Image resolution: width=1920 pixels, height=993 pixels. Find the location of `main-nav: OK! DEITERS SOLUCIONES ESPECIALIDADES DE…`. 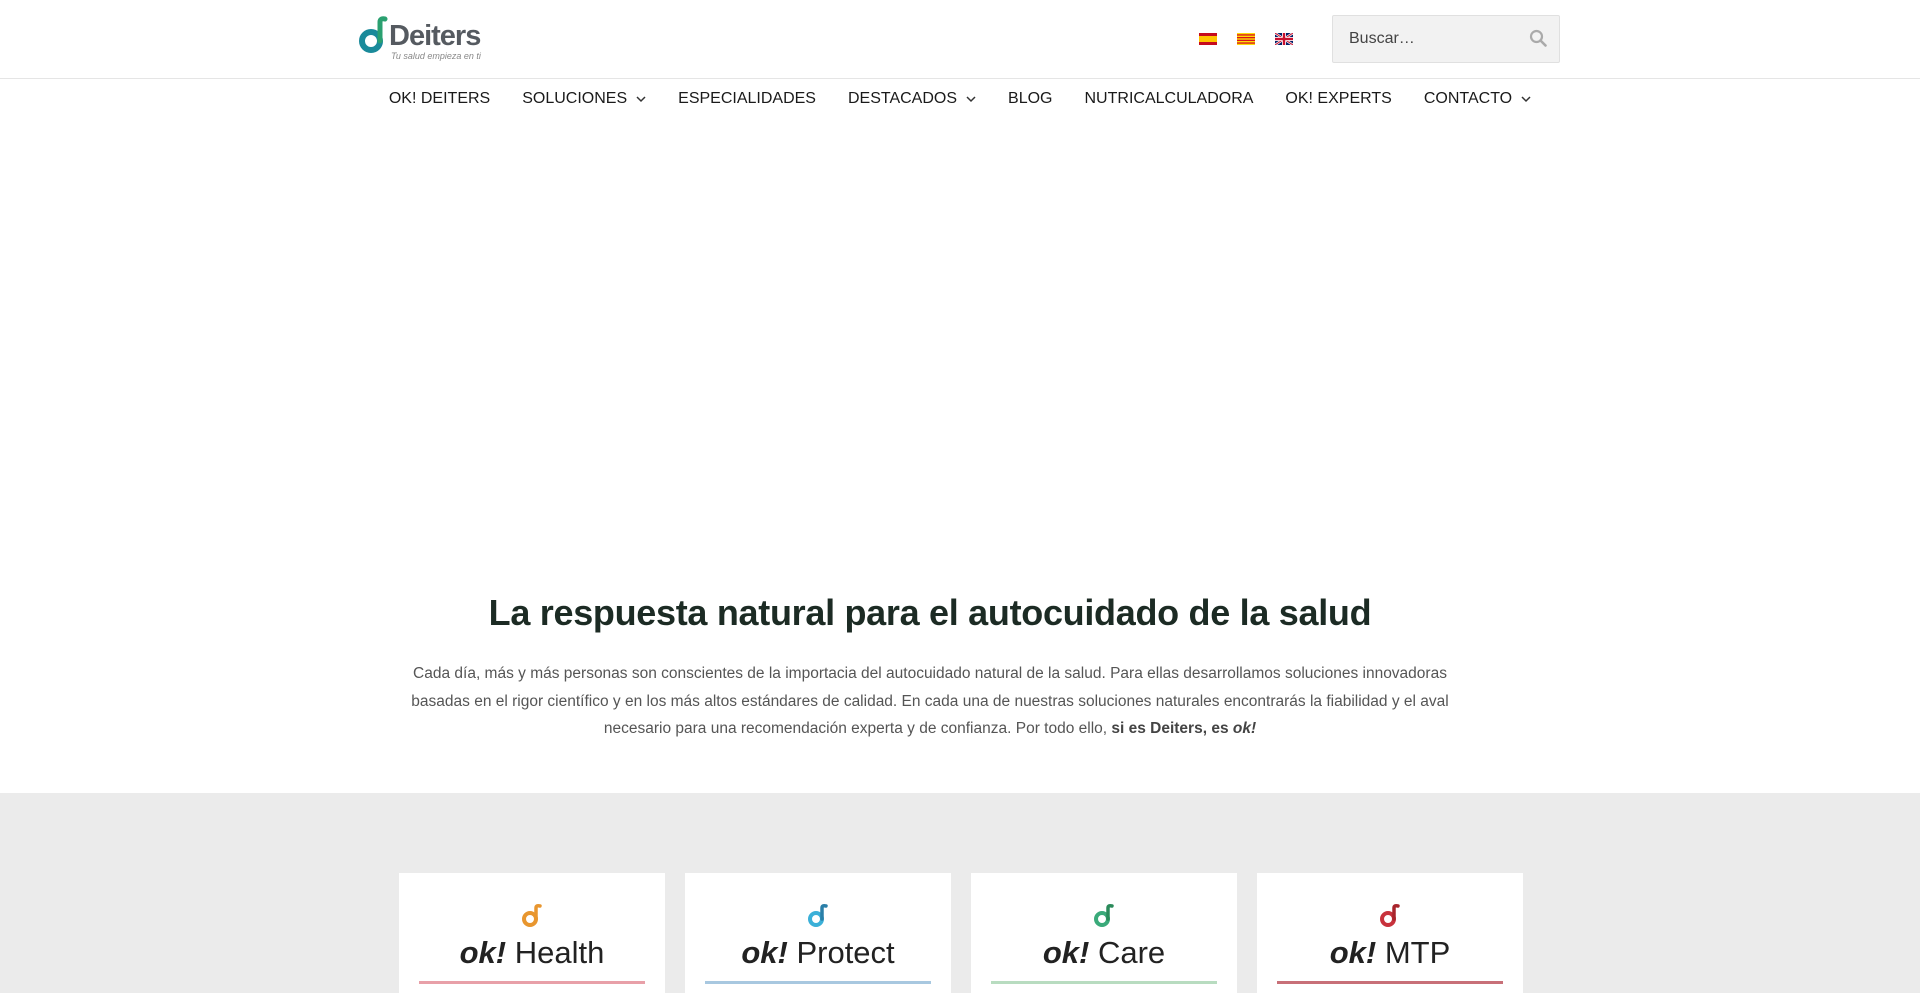

main-nav: OK! DEITERS SOLUCIONES ESPECIALIDADES DE… is located at coordinates (960, 99).